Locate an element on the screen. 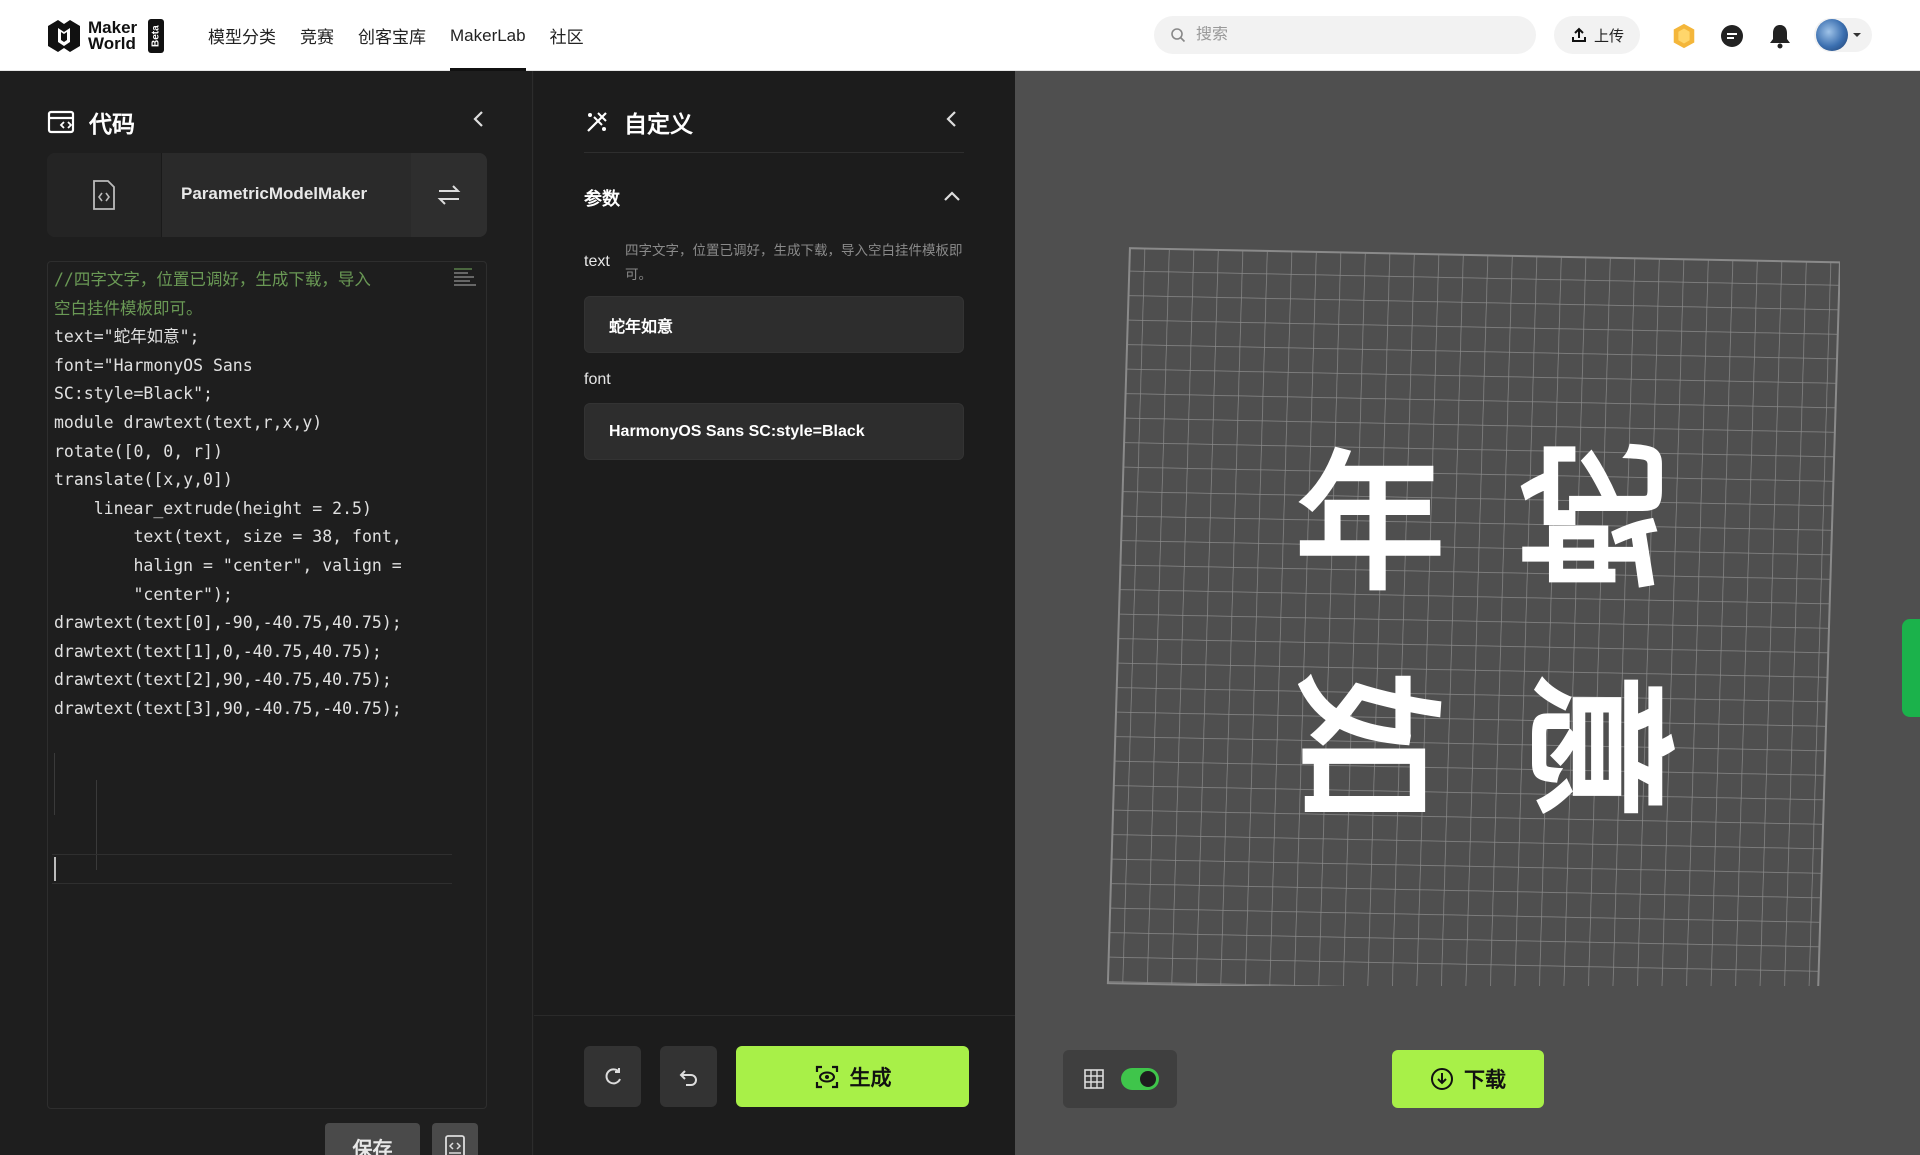 This screenshot has height=1155, width=1920. message-icon is located at coordinates (1732, 36).